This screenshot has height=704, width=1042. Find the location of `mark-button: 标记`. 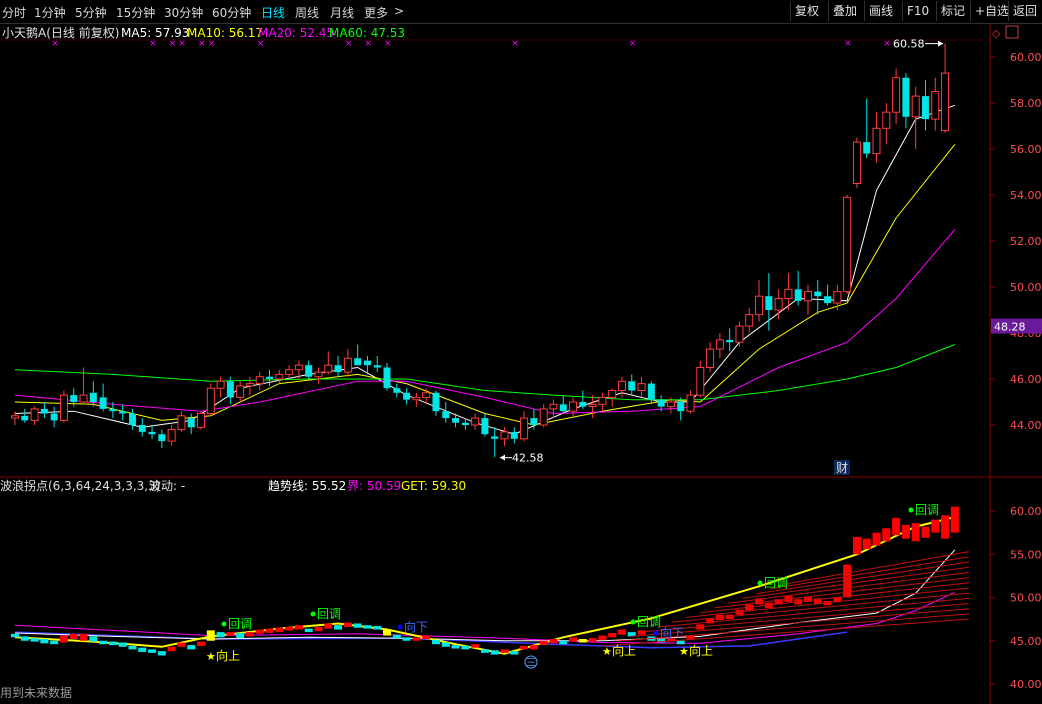

mark-button: 标记 is located at coordinates (952, 11).